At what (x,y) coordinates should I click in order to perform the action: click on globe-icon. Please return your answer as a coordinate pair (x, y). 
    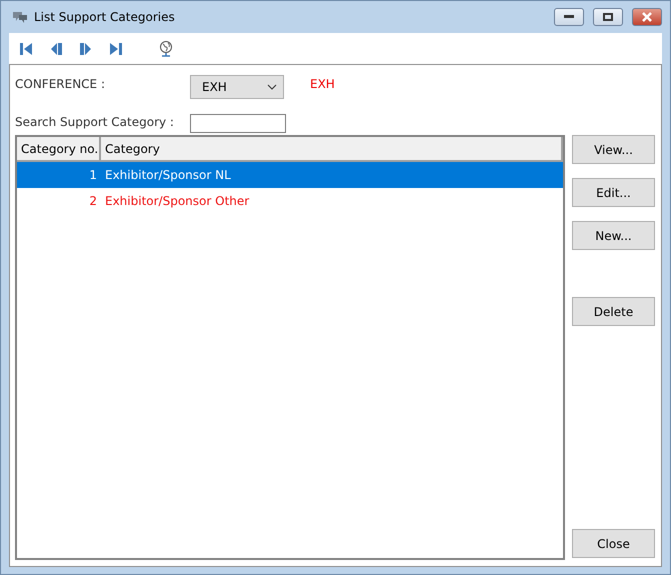
    Looking at the image, I should click on (166, 48).